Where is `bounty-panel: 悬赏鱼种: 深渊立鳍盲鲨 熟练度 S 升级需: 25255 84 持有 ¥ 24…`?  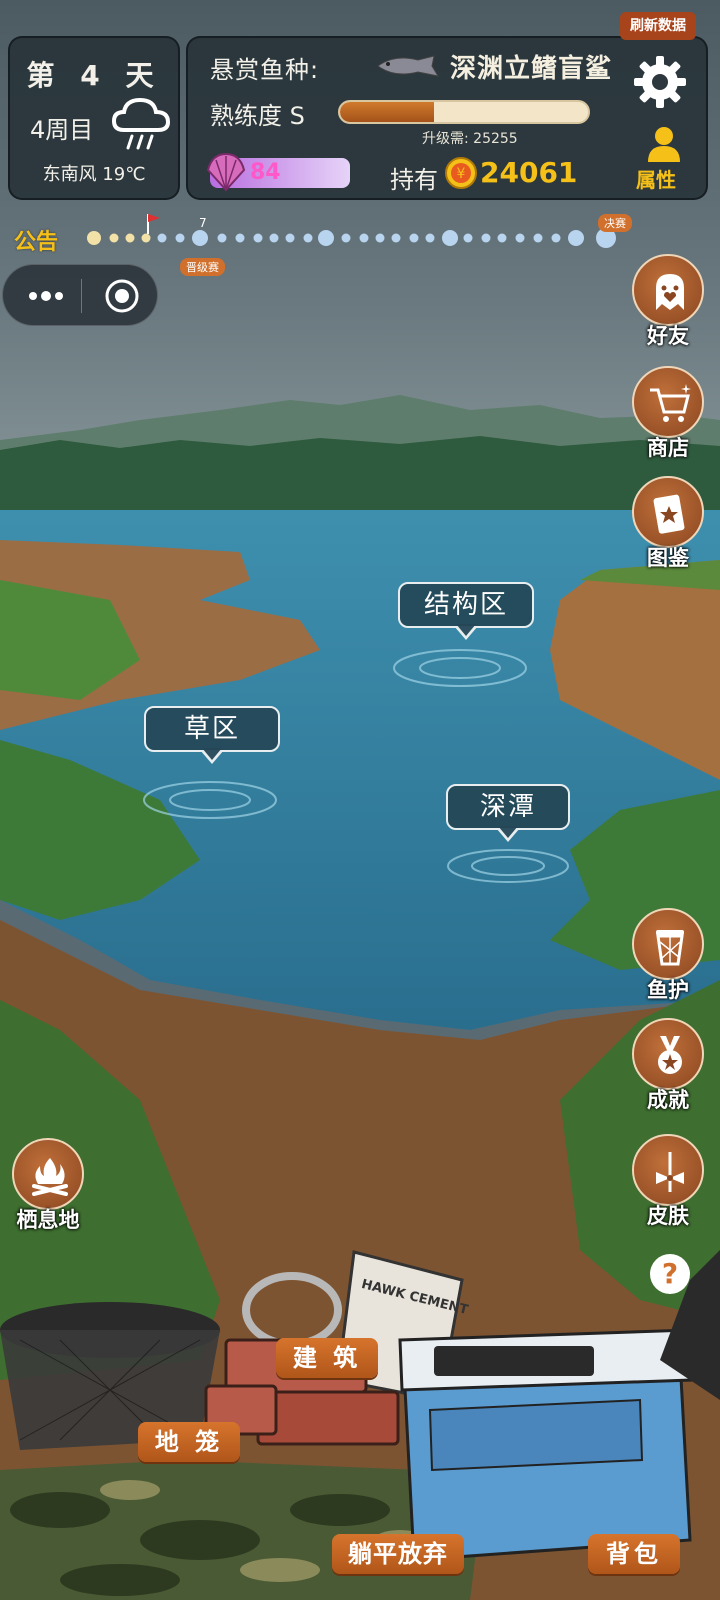
bounty-panel: 悬赏鱼种: 深渊立鳍盲鲨 熟练度 S 升级需: 25255 84 持有 ¥ 24… is located at coordinates (447, 106).